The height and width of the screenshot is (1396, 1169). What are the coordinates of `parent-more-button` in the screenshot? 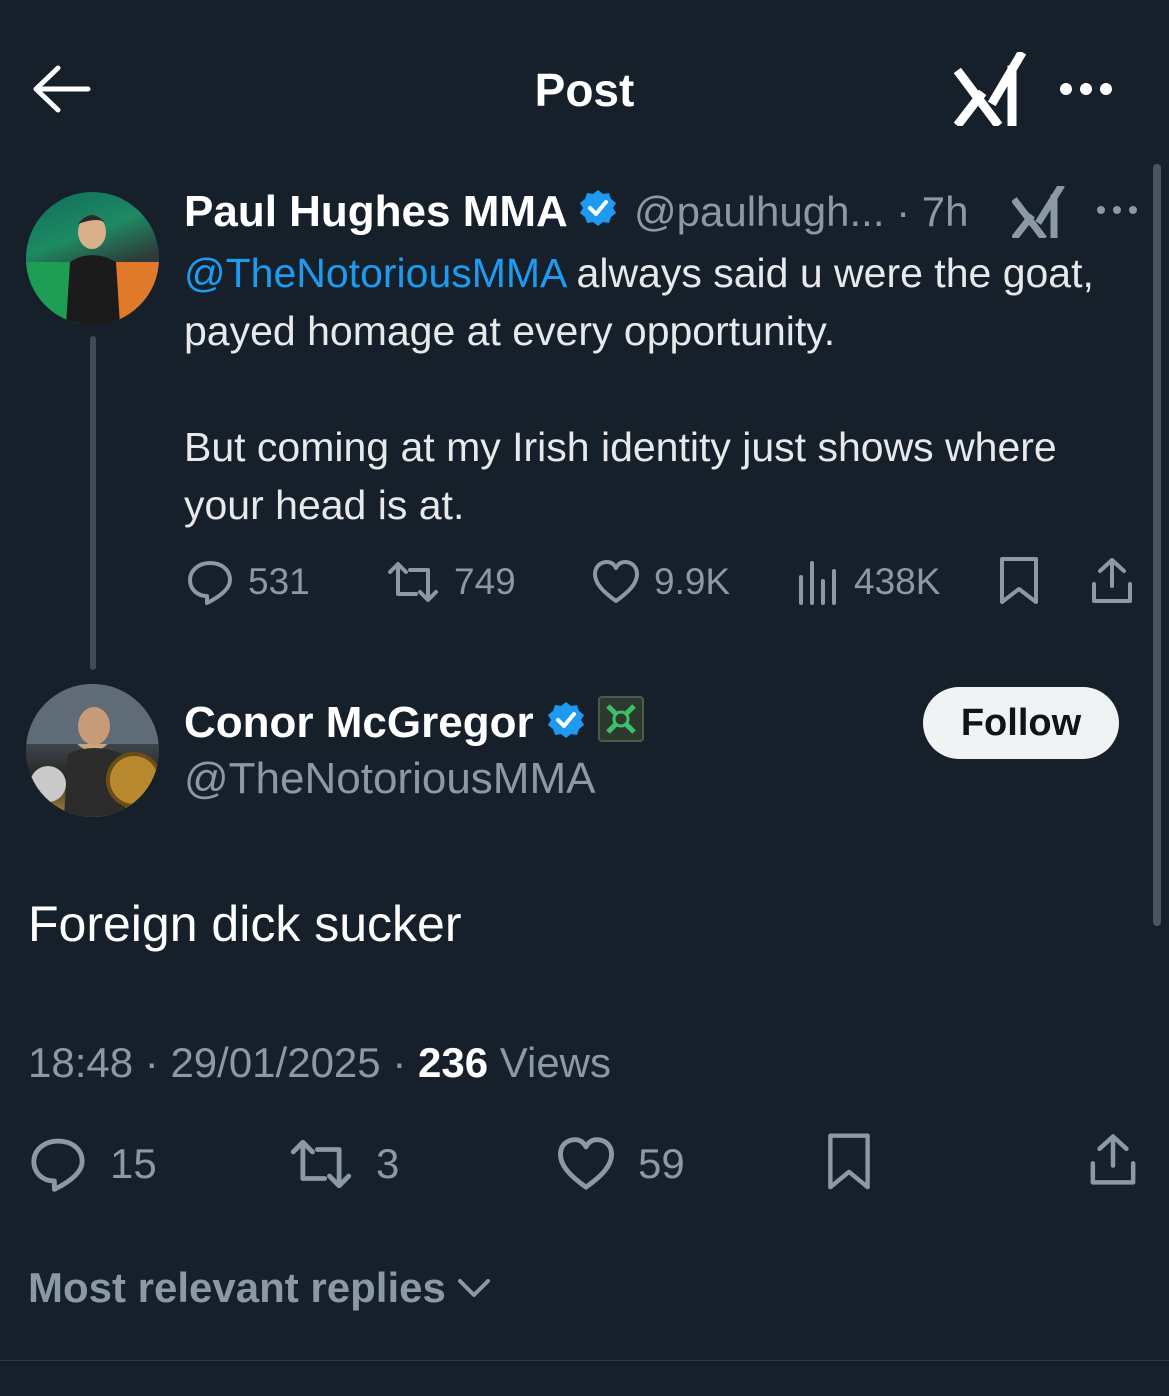 It's located at (1117, 210).